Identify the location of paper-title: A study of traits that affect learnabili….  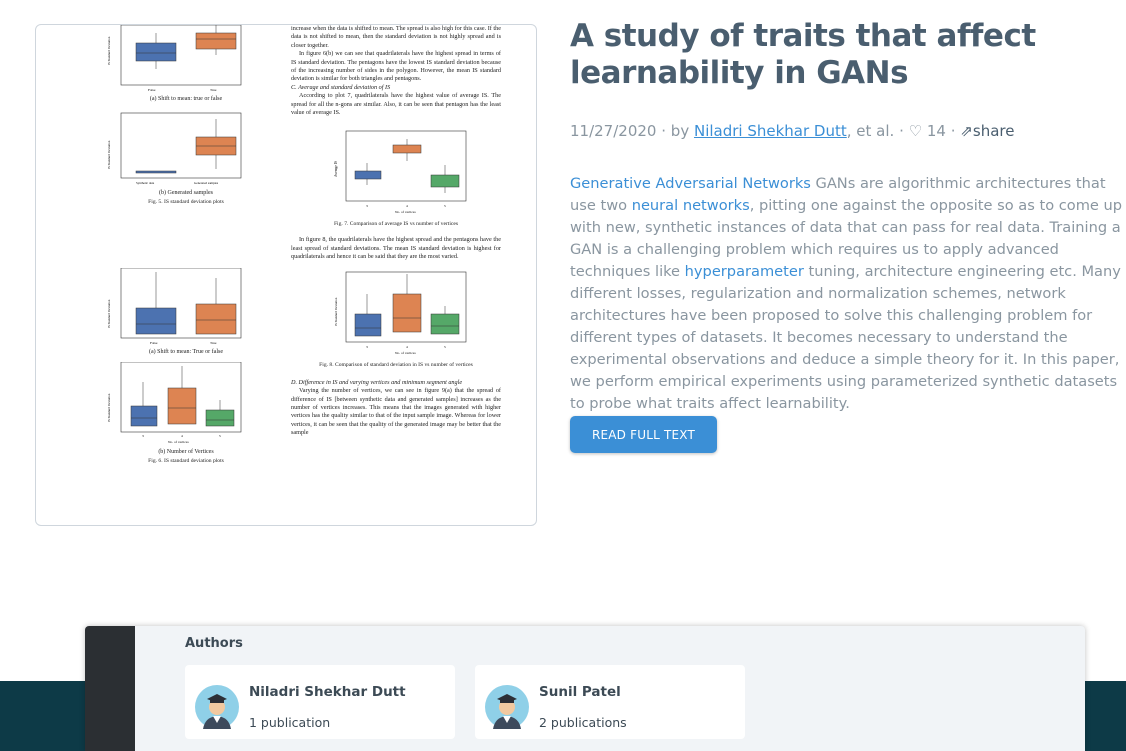
(803, 54).